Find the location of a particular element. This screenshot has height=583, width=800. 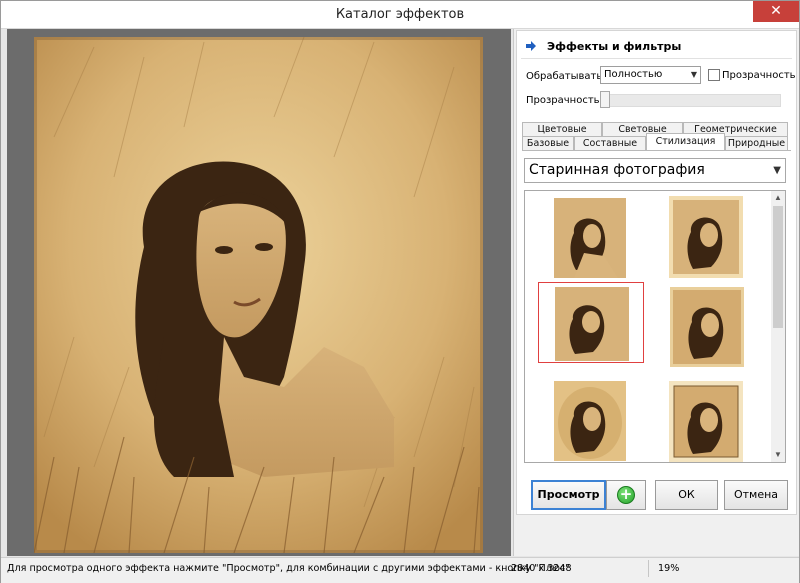

transparency-checkbox-label: Прозрачность is located at coordinates (759, 75).